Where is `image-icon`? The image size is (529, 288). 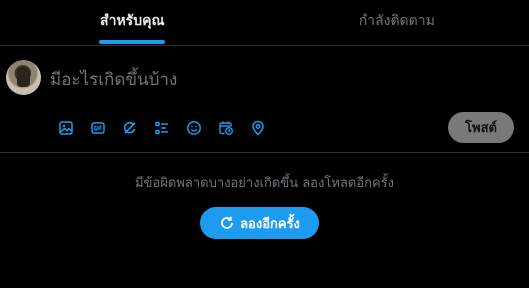 image-icon is located at coordinates (66, 128).